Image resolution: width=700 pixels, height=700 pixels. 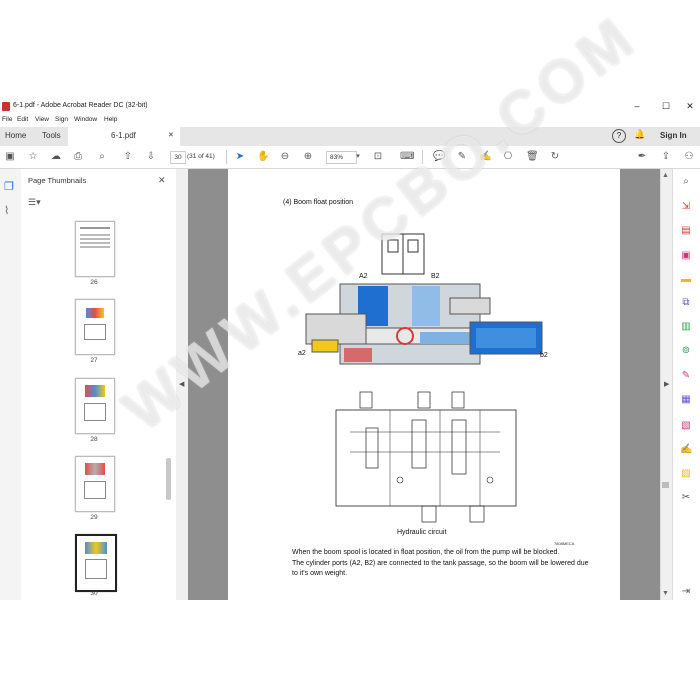 What do you see at coordinates (171, 135) in the screenshot?
I see `tab-close-icon: ✕` at bounding box center [171, 135].